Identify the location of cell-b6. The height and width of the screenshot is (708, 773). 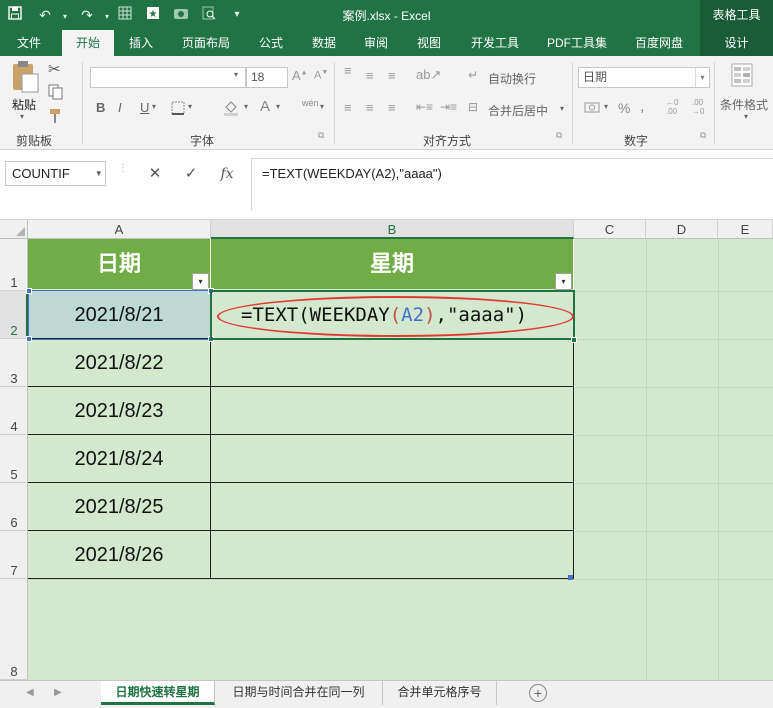
(392, 507).